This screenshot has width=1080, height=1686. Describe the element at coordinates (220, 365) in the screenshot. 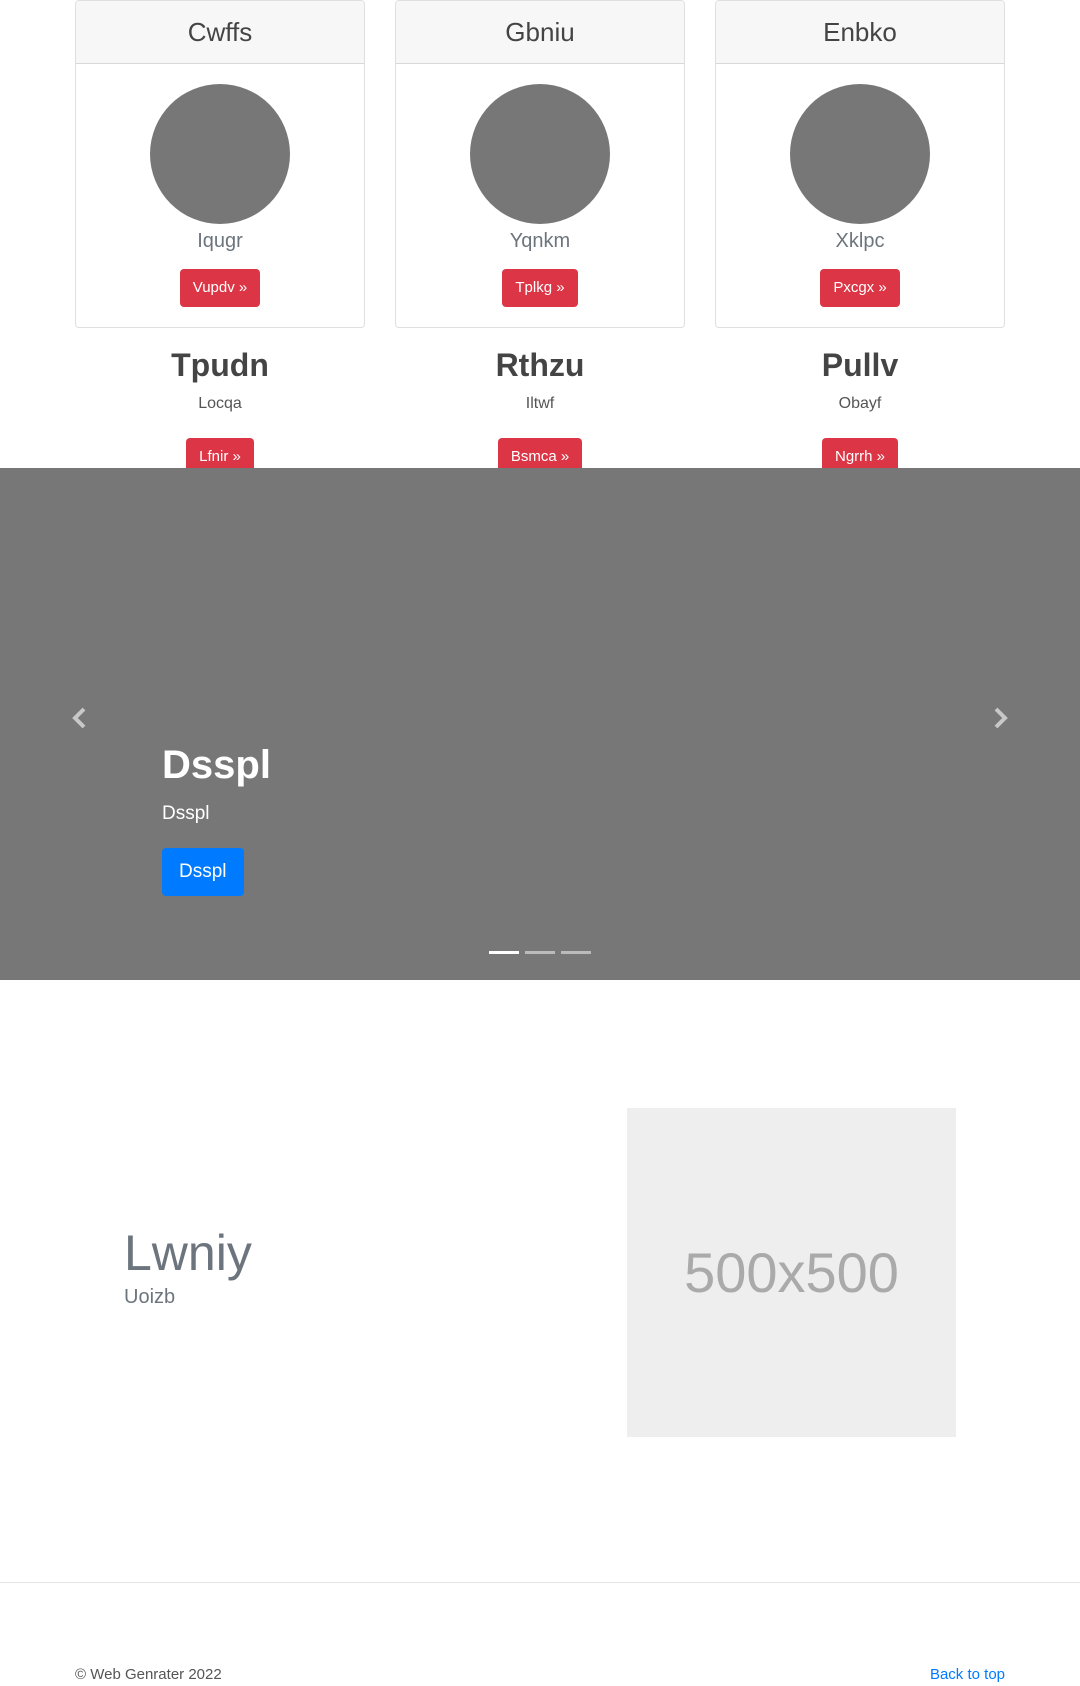

I see `feature-title: Tpudn` at that location.